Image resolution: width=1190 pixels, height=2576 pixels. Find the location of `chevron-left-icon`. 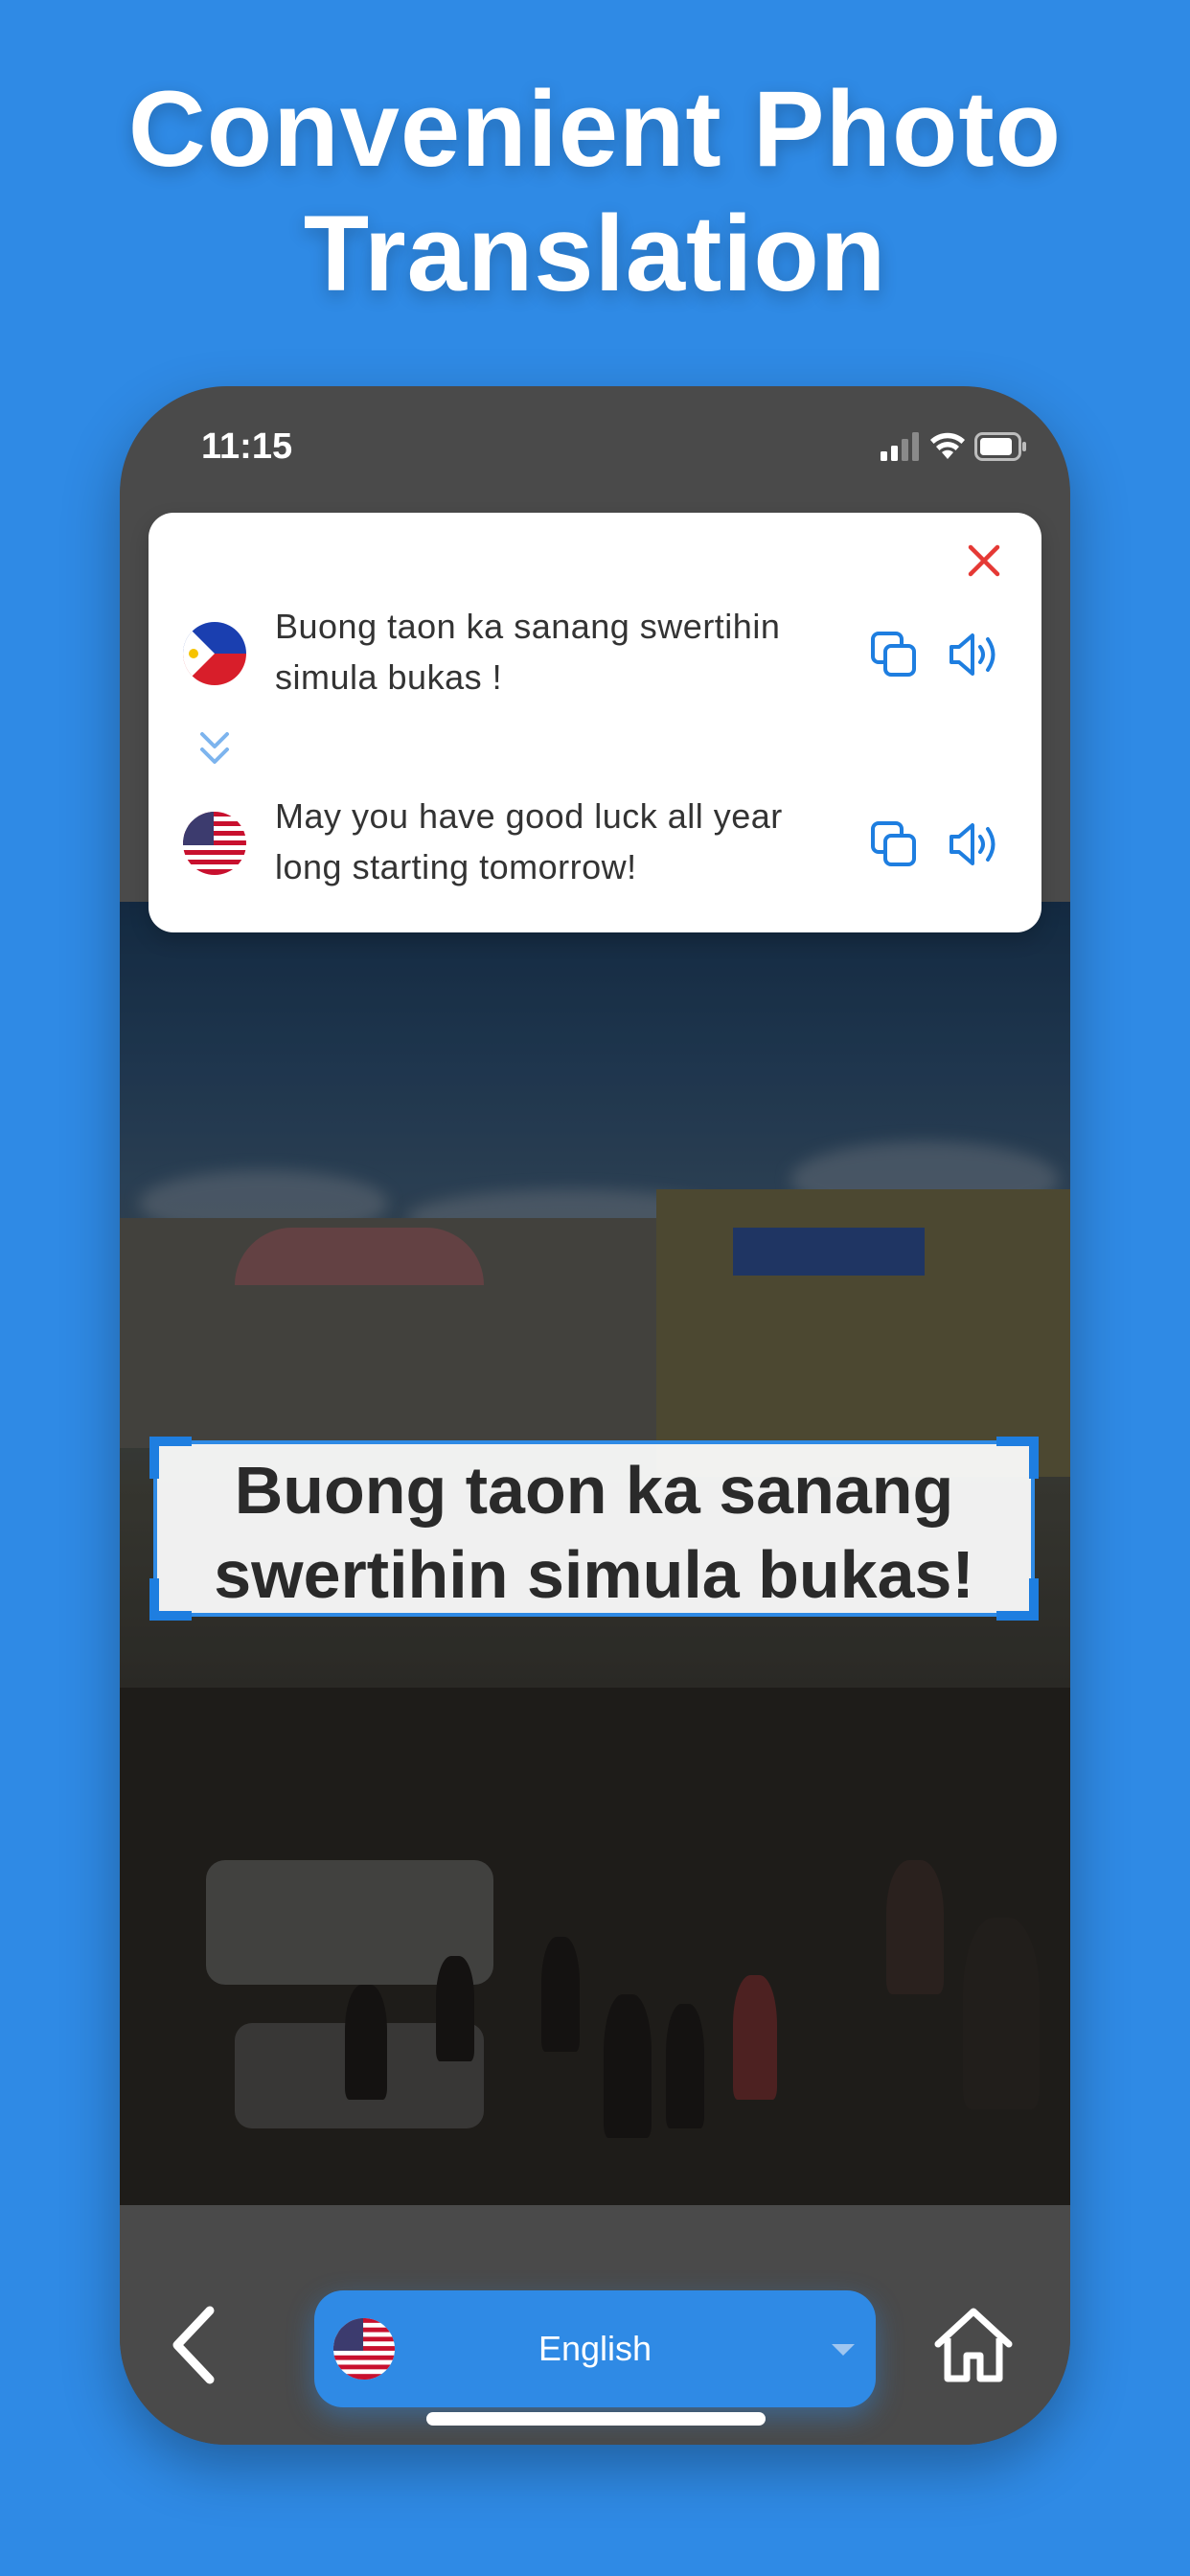

chevron-left-icon is located at coordinates (194, 2345).